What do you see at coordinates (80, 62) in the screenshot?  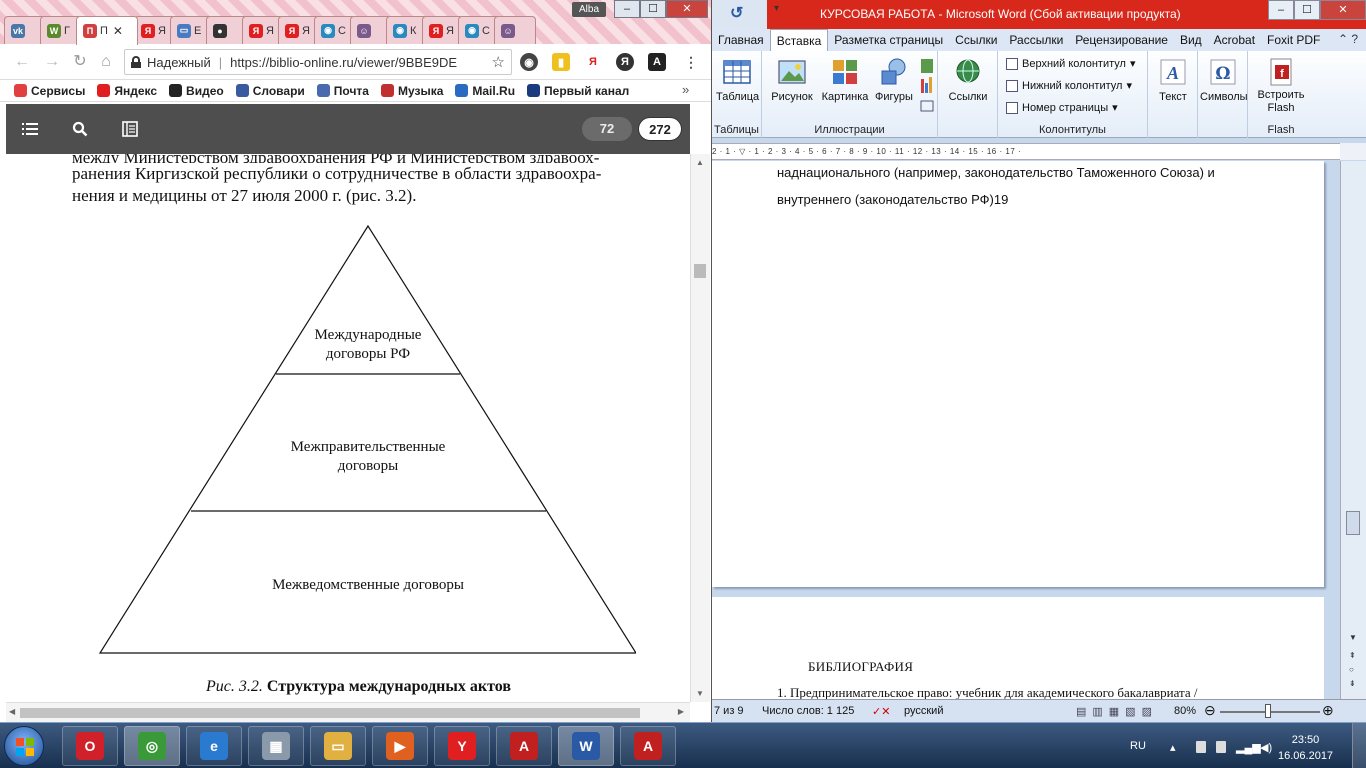 I see `reload-icon: ↻` at bounding box center [80, 62].